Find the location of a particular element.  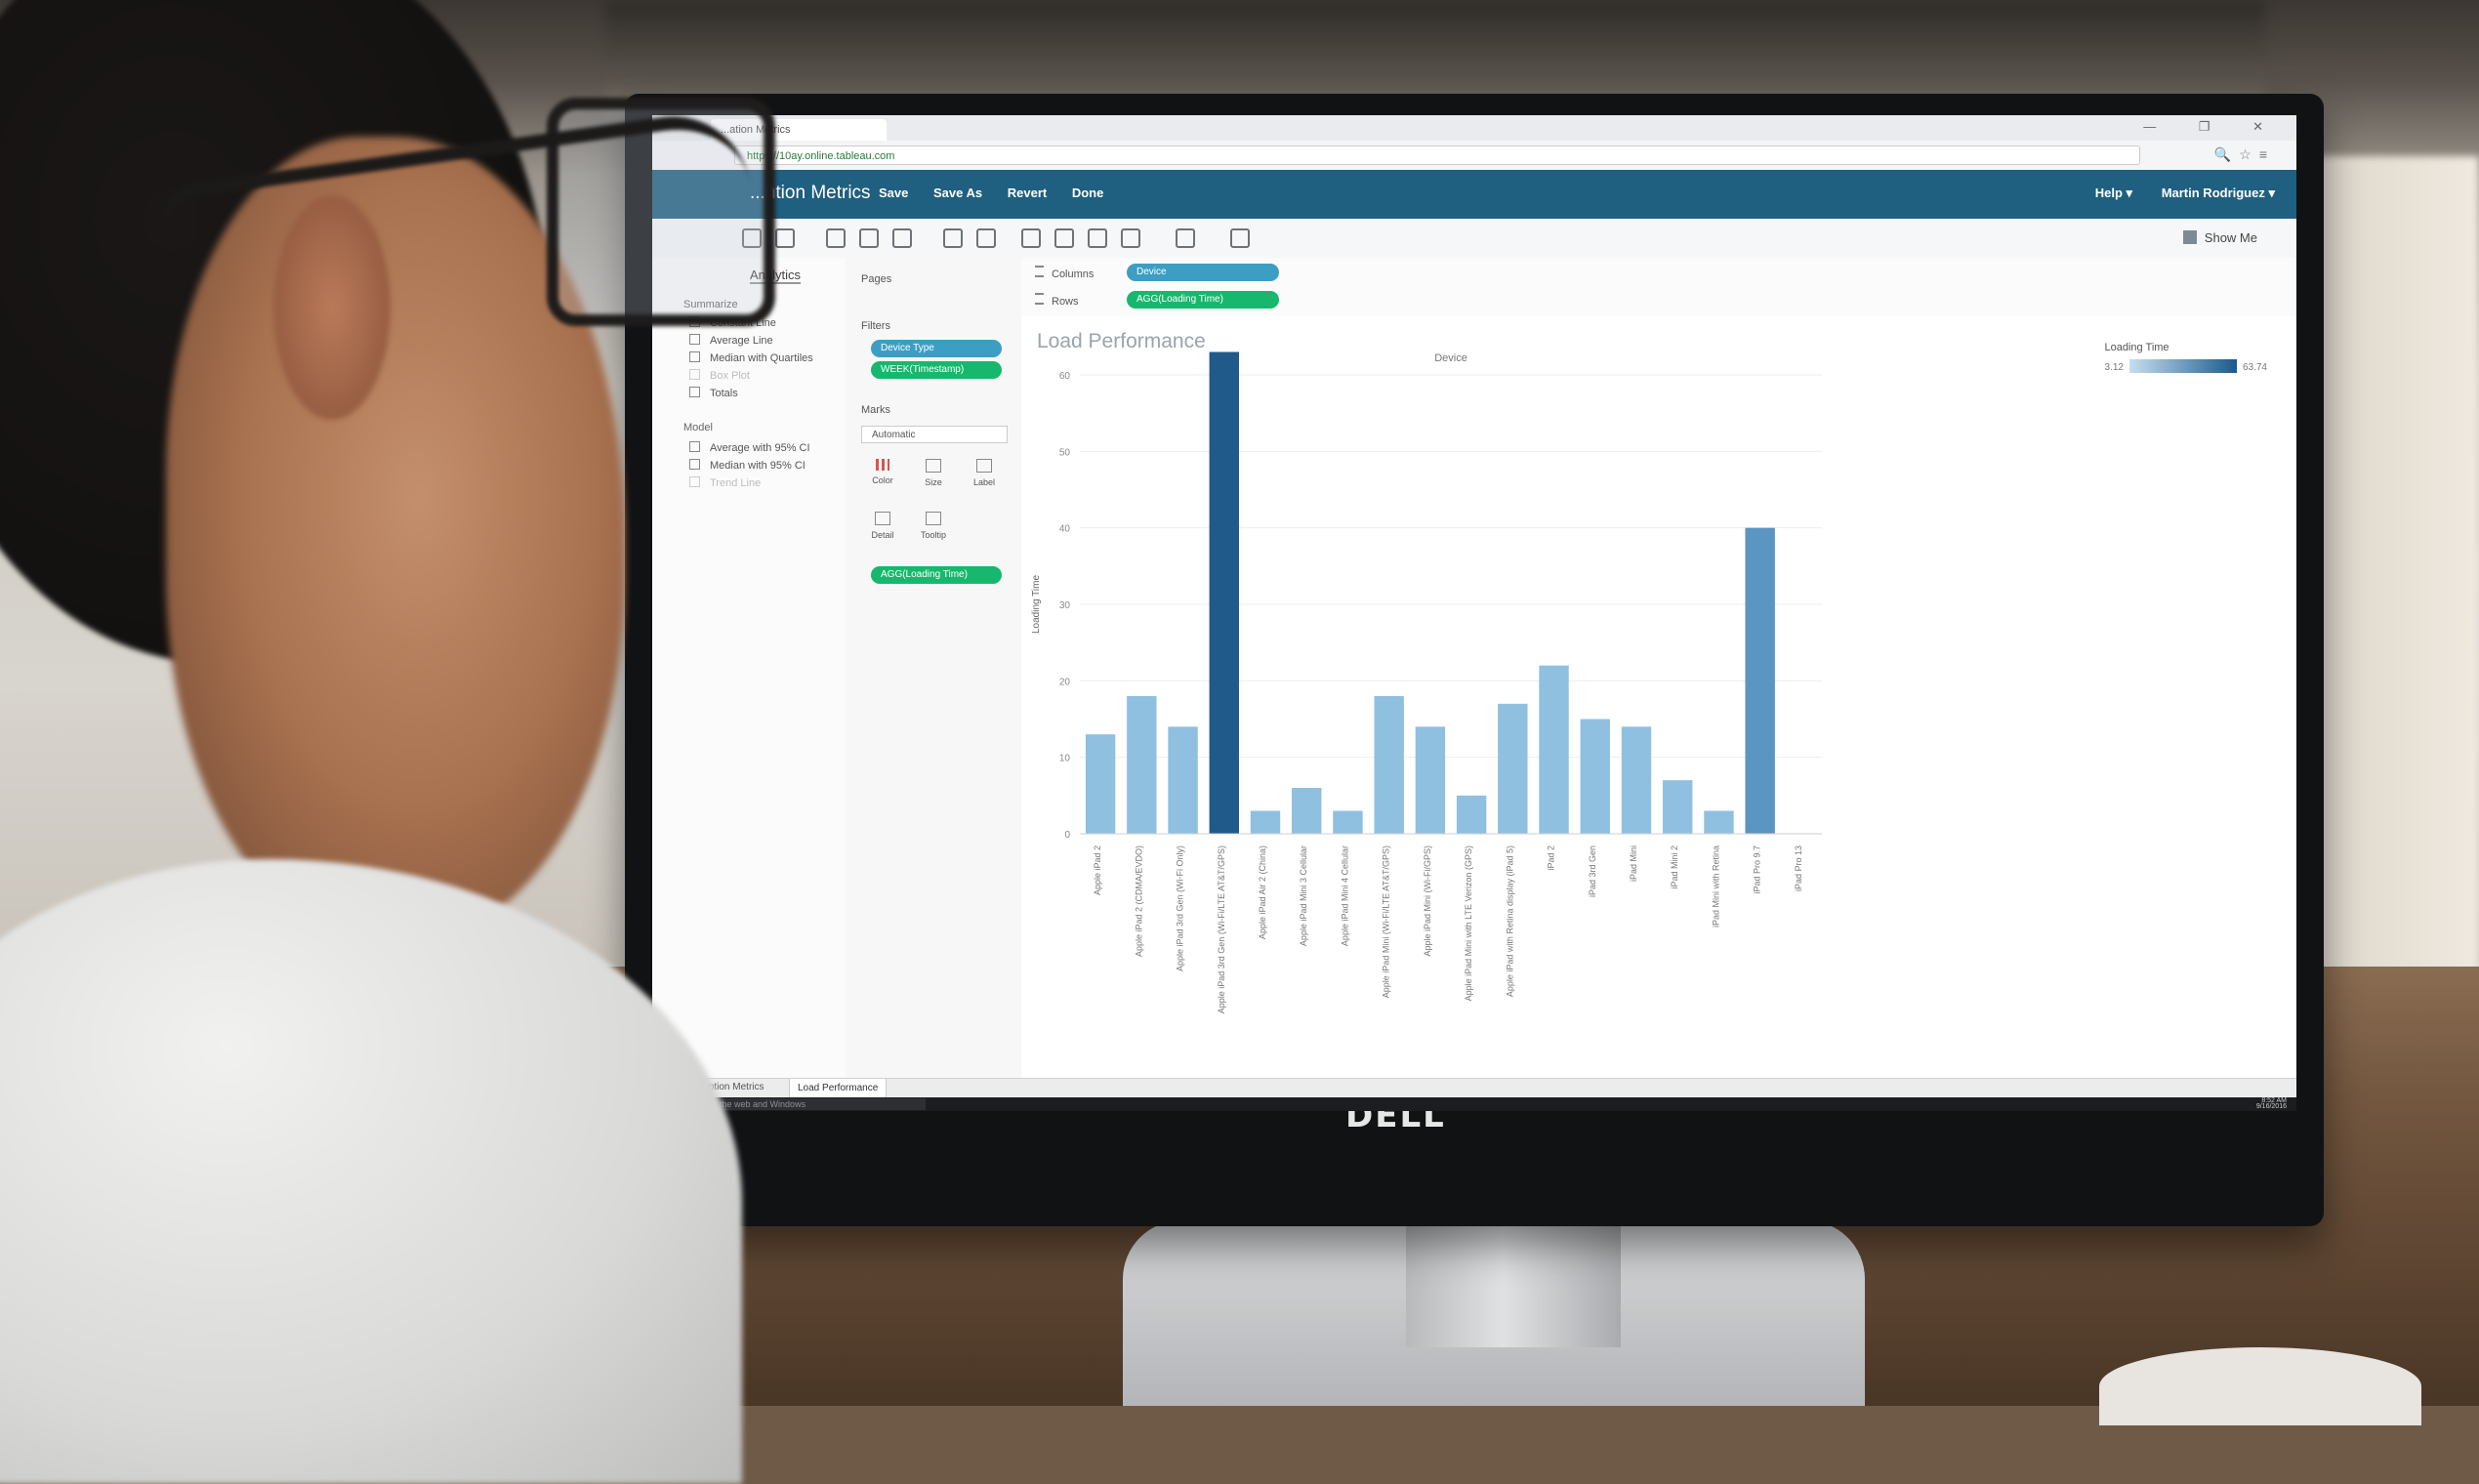

redo-icon is located at coordinates (785, 238).